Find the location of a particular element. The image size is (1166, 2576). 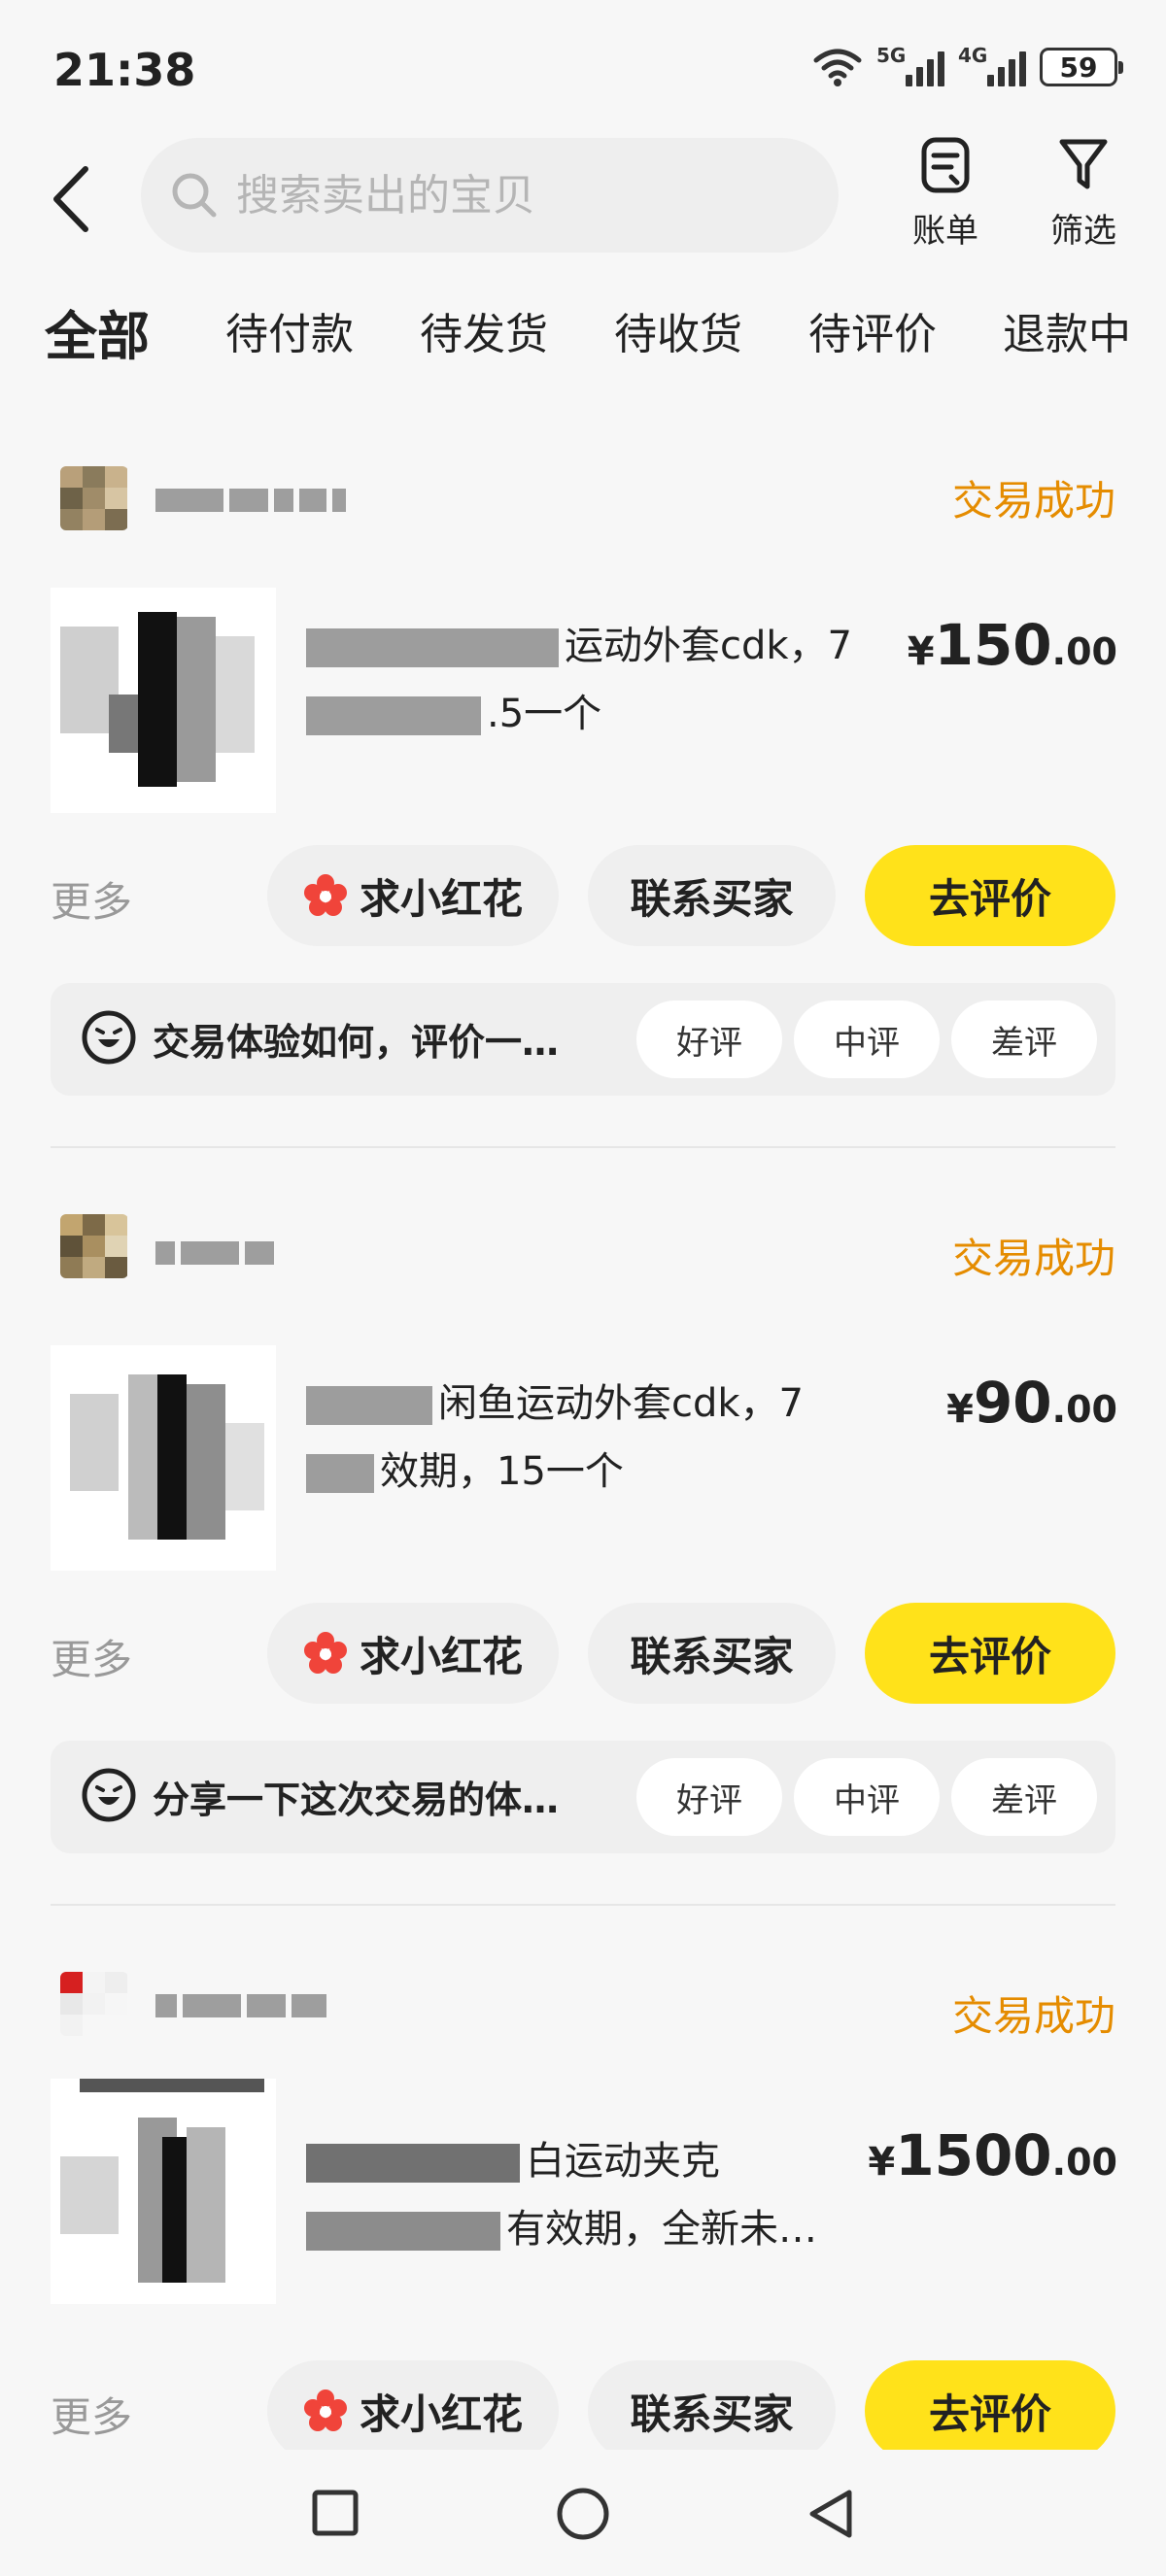

triangle-nav-icon is located at coordinates (830, 2514).